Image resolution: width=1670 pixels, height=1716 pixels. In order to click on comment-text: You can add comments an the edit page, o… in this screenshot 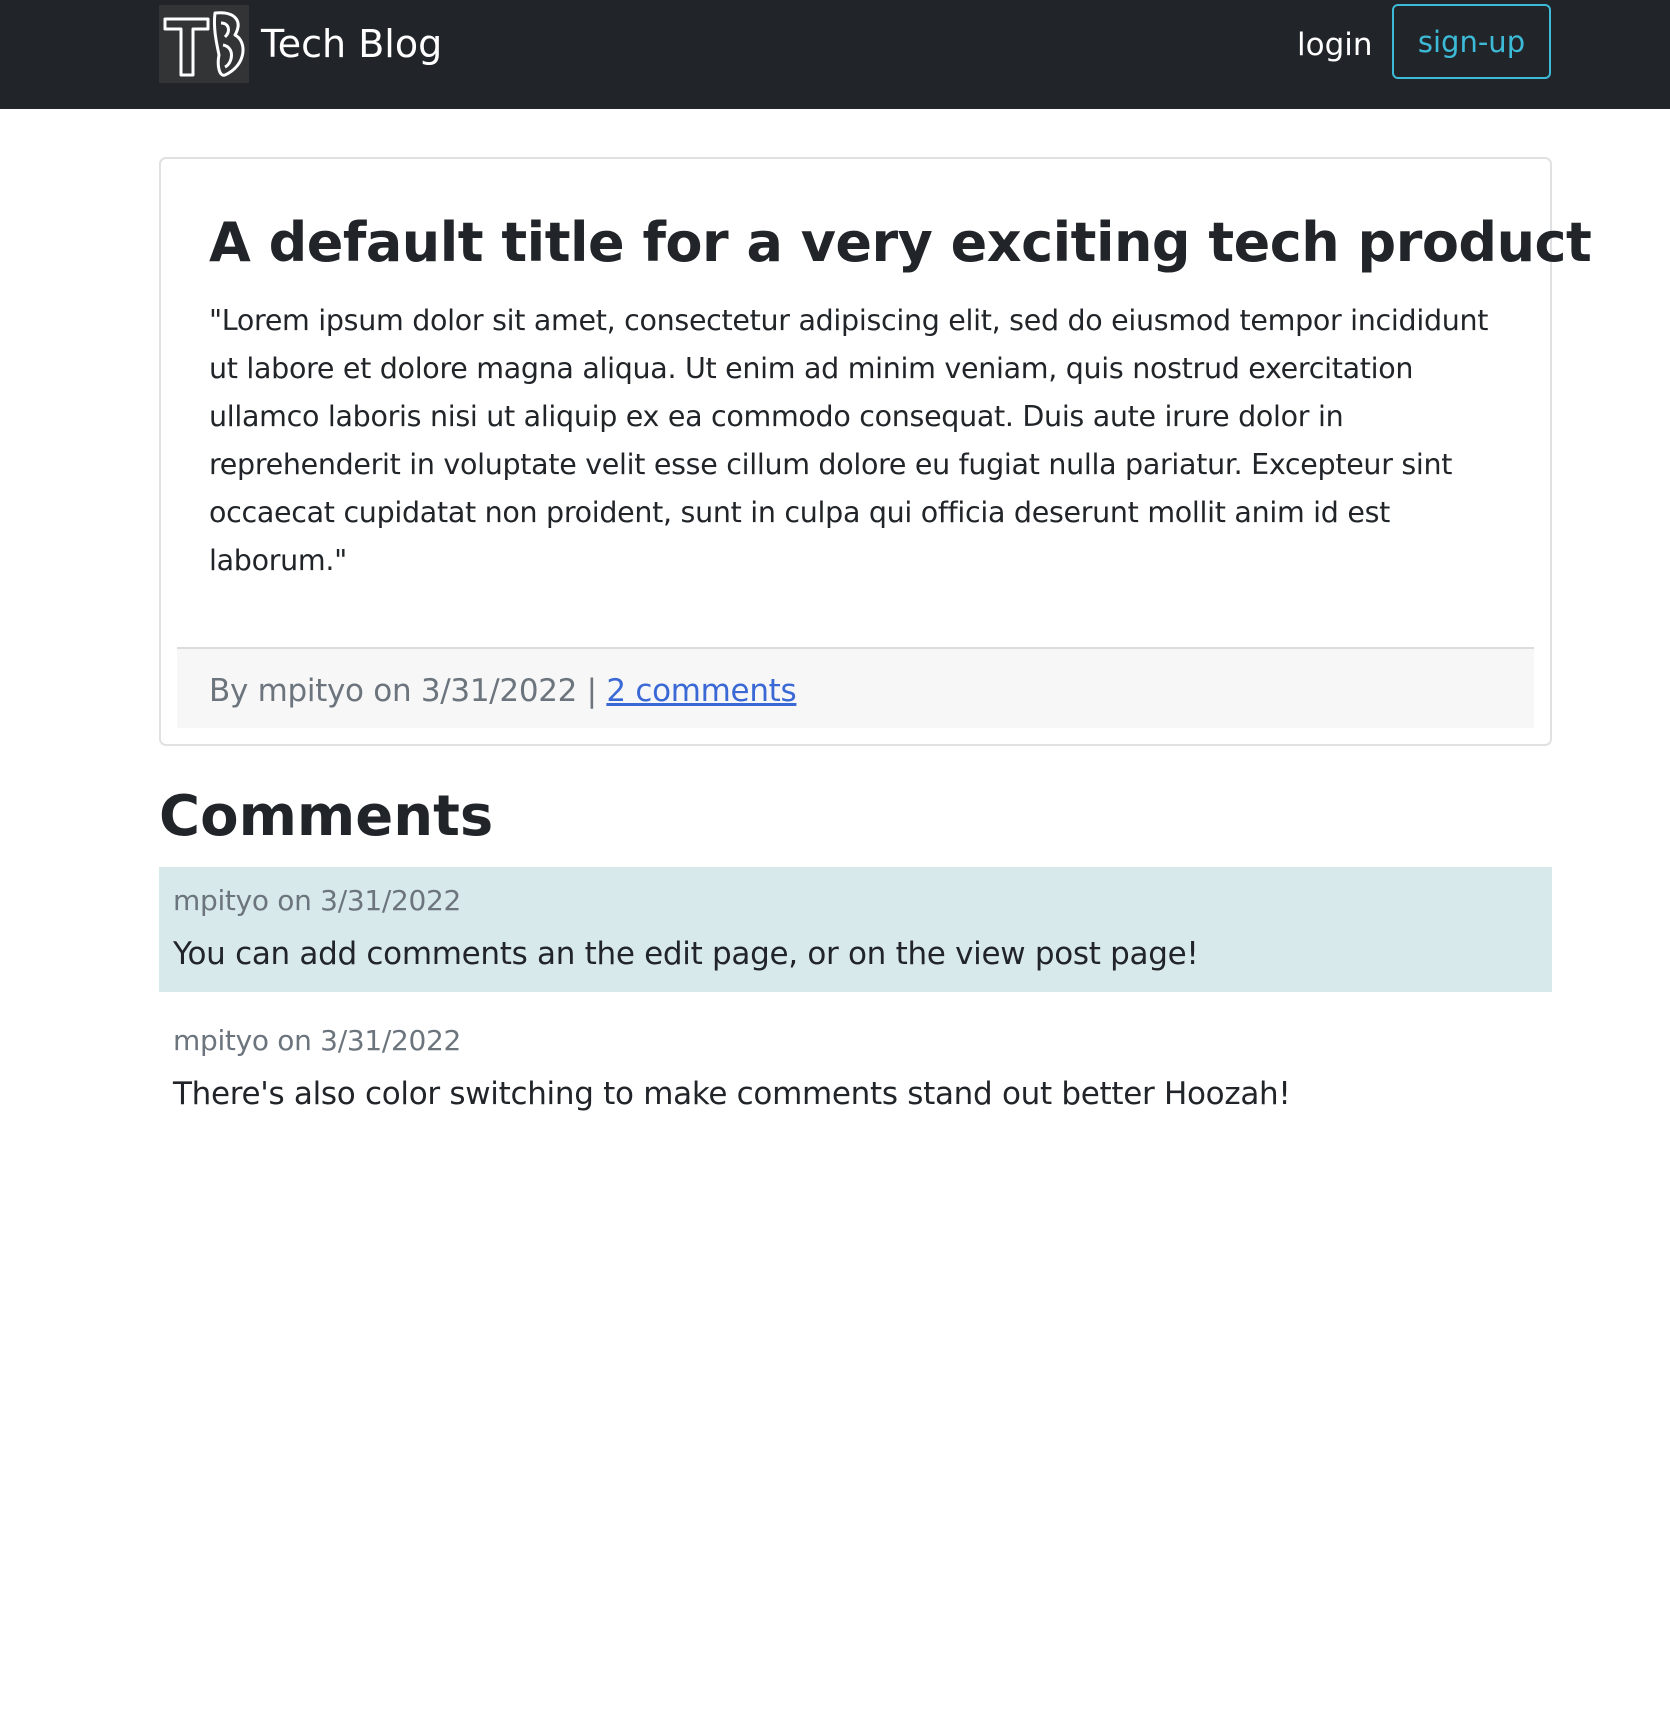, I will do `click(686, 954)`.